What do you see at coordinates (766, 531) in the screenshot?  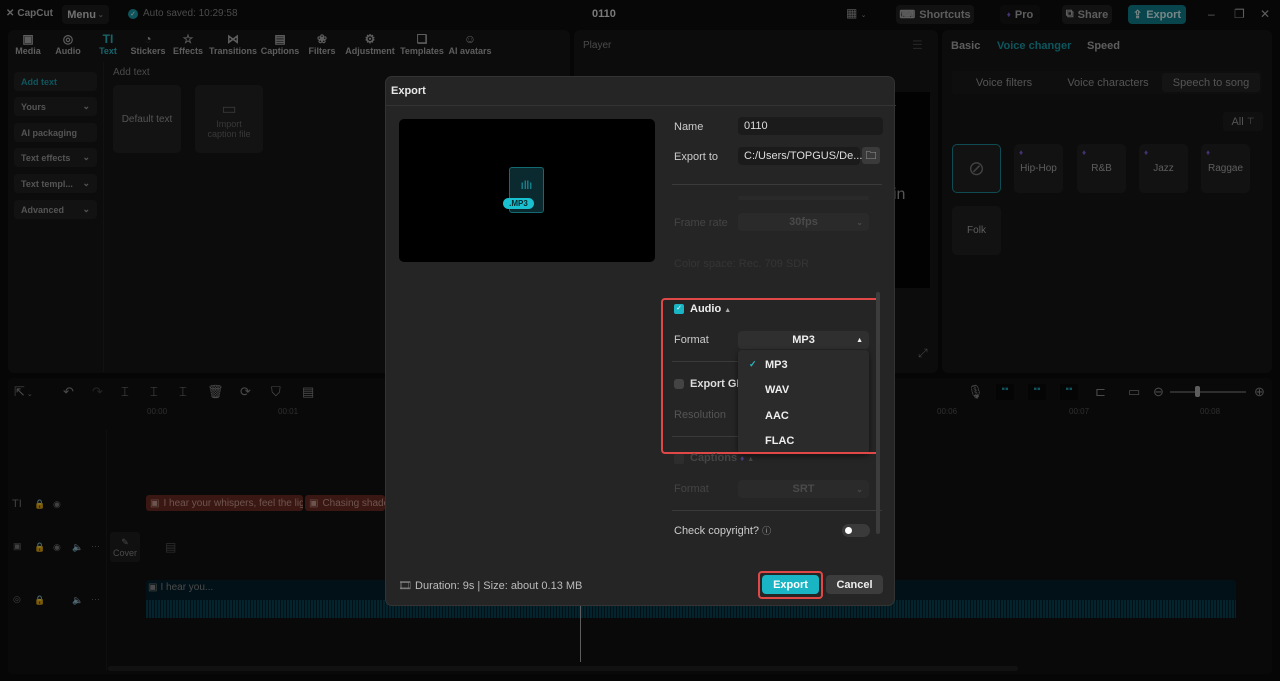 I see `help-icon: ⓘ` at bounding box center [766, 531].